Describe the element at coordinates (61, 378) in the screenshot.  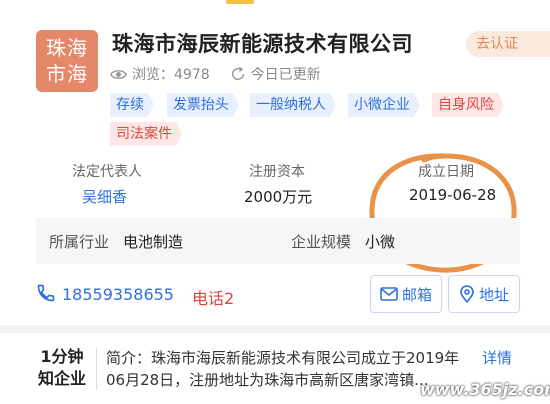
I see `brand-line-2: 知企业` at that location.